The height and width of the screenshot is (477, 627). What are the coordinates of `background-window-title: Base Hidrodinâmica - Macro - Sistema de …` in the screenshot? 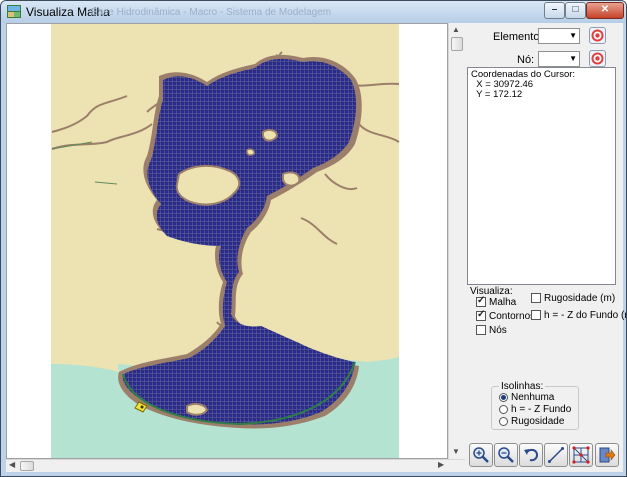 It's located at (211, 12).